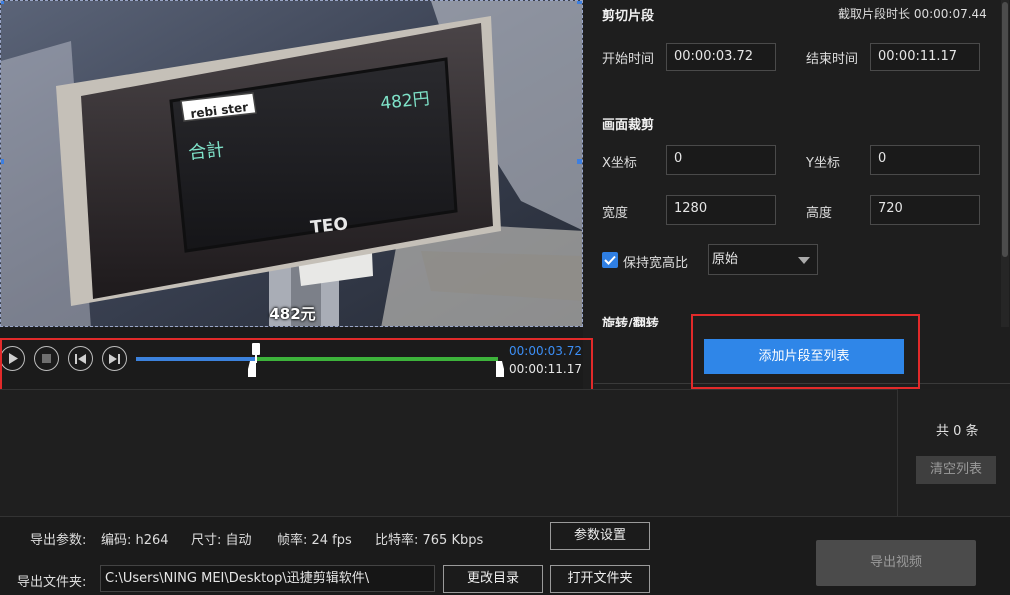 Image resolution: width=1010 pixels, height=595 pixels. I want to click on keep-ratio-label: 保持宽高比, so click(656, 263).